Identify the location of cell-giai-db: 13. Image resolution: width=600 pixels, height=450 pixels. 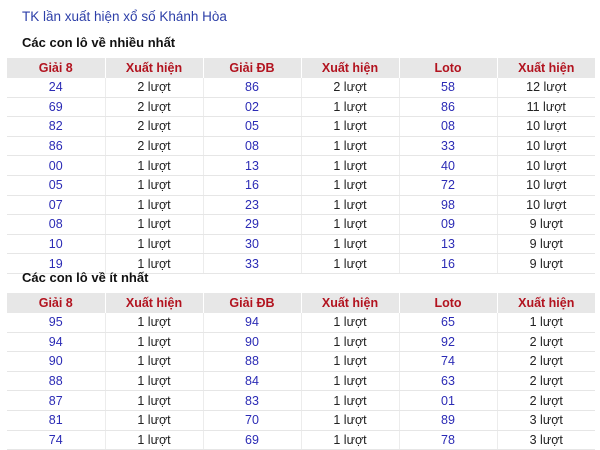
(251, 165).